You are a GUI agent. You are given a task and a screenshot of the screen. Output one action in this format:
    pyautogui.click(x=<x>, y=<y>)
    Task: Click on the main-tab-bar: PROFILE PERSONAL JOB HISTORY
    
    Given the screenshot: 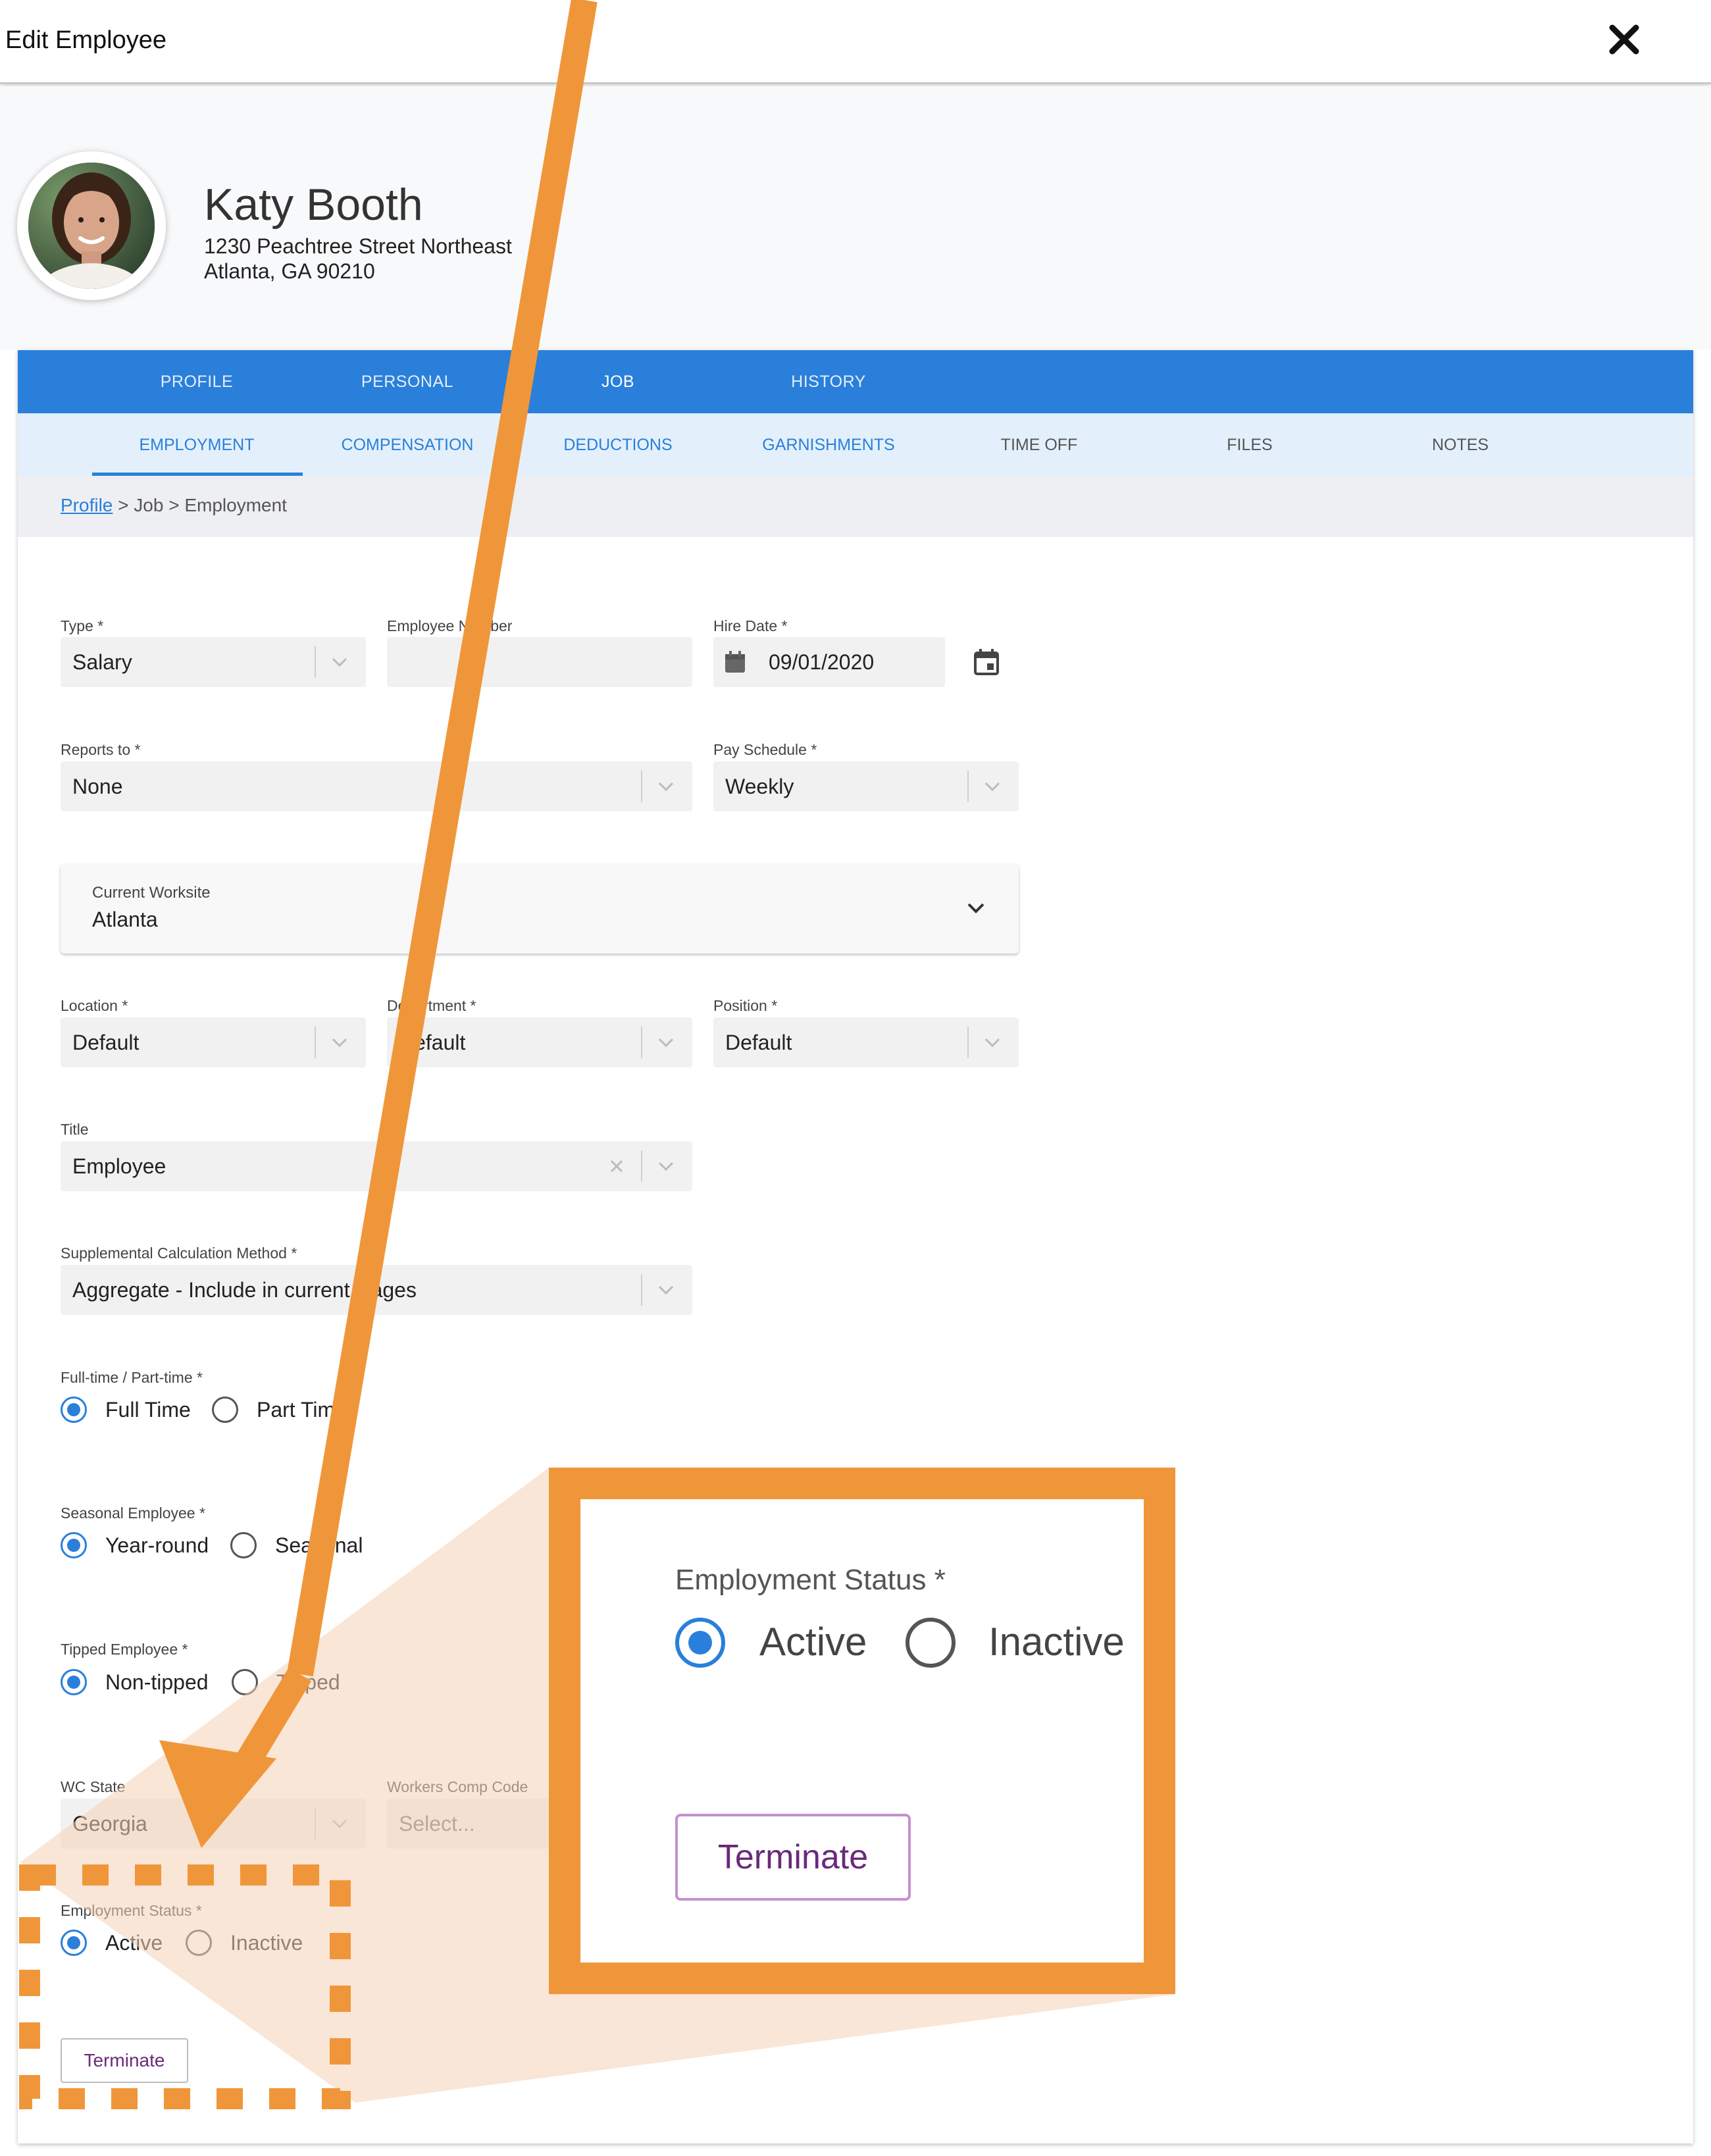 What is the action you would take?
    pyautogui.click(x=855, y=381)
    